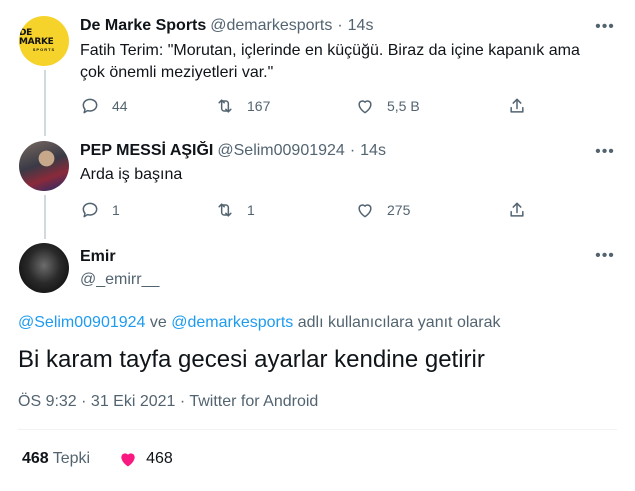 This screenshot has height=491, width=635. Describe the element at coordinates (317, 429) in the screenshot. I see `divider` at that location.